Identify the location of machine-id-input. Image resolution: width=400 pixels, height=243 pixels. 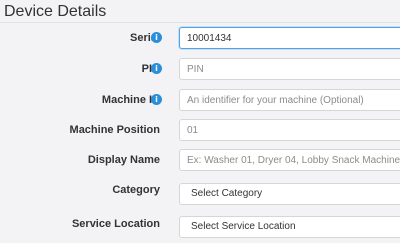
(289, 100).